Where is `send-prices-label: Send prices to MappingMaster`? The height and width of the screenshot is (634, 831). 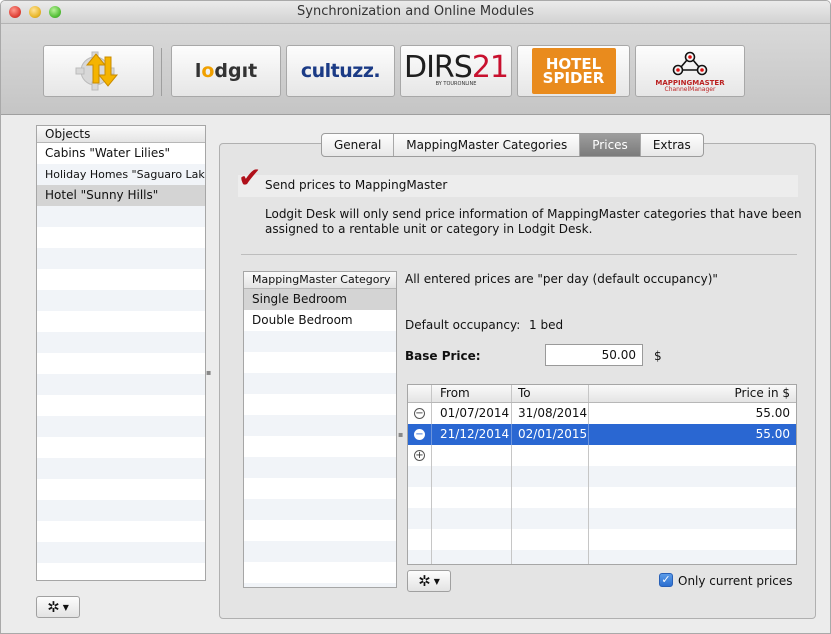 send-prices-label: Send prices to MappingMaster is located at coordinates (356, 185).